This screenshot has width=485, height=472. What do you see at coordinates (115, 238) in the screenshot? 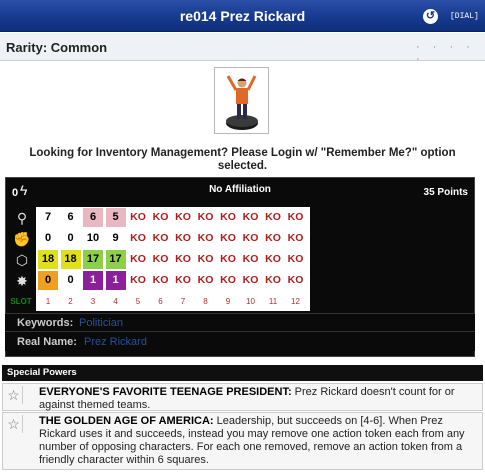
I see `dial-cell: 9` at bounding box center [115, 238].